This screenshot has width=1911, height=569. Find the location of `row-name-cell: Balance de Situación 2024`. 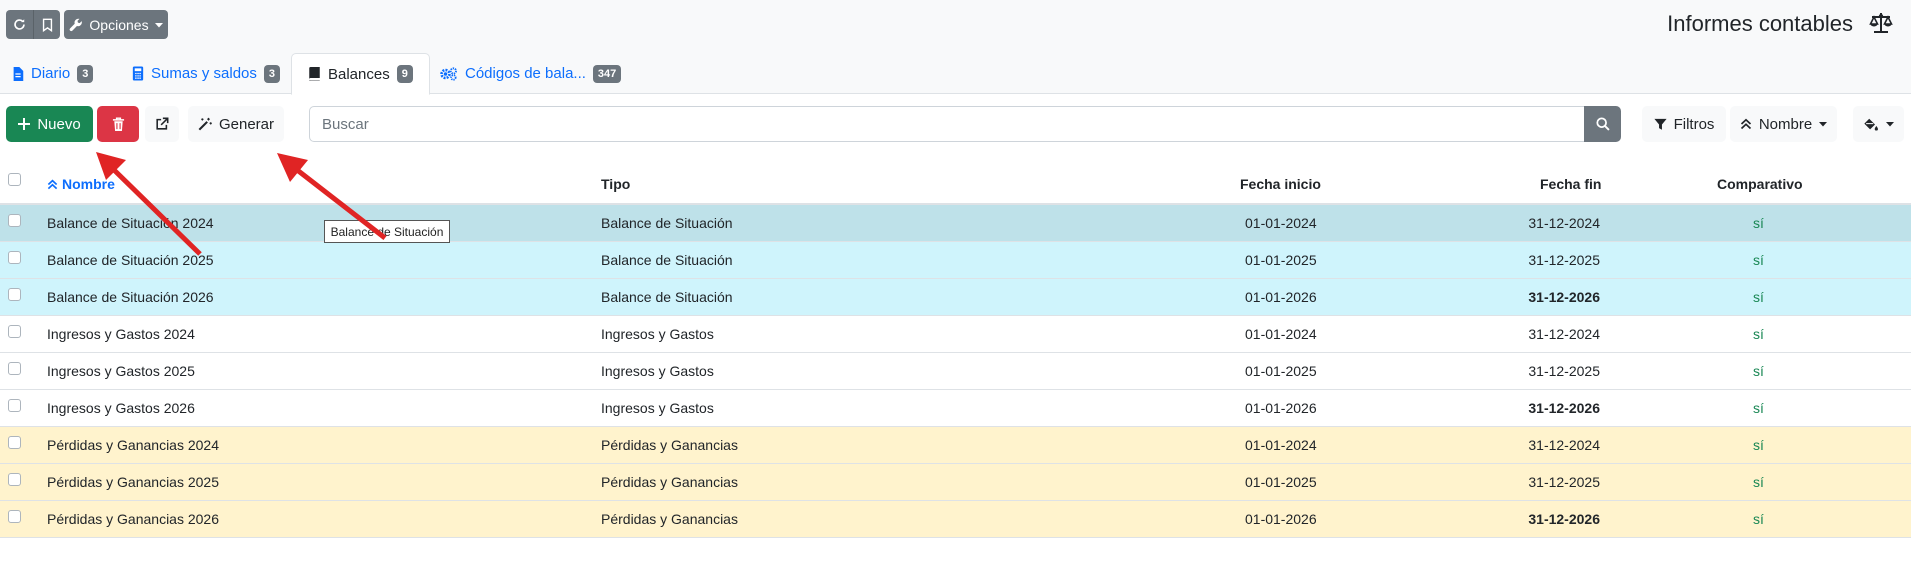

row-name-cell: Balance de Situación 2024 is located at coordinates (130, 223).